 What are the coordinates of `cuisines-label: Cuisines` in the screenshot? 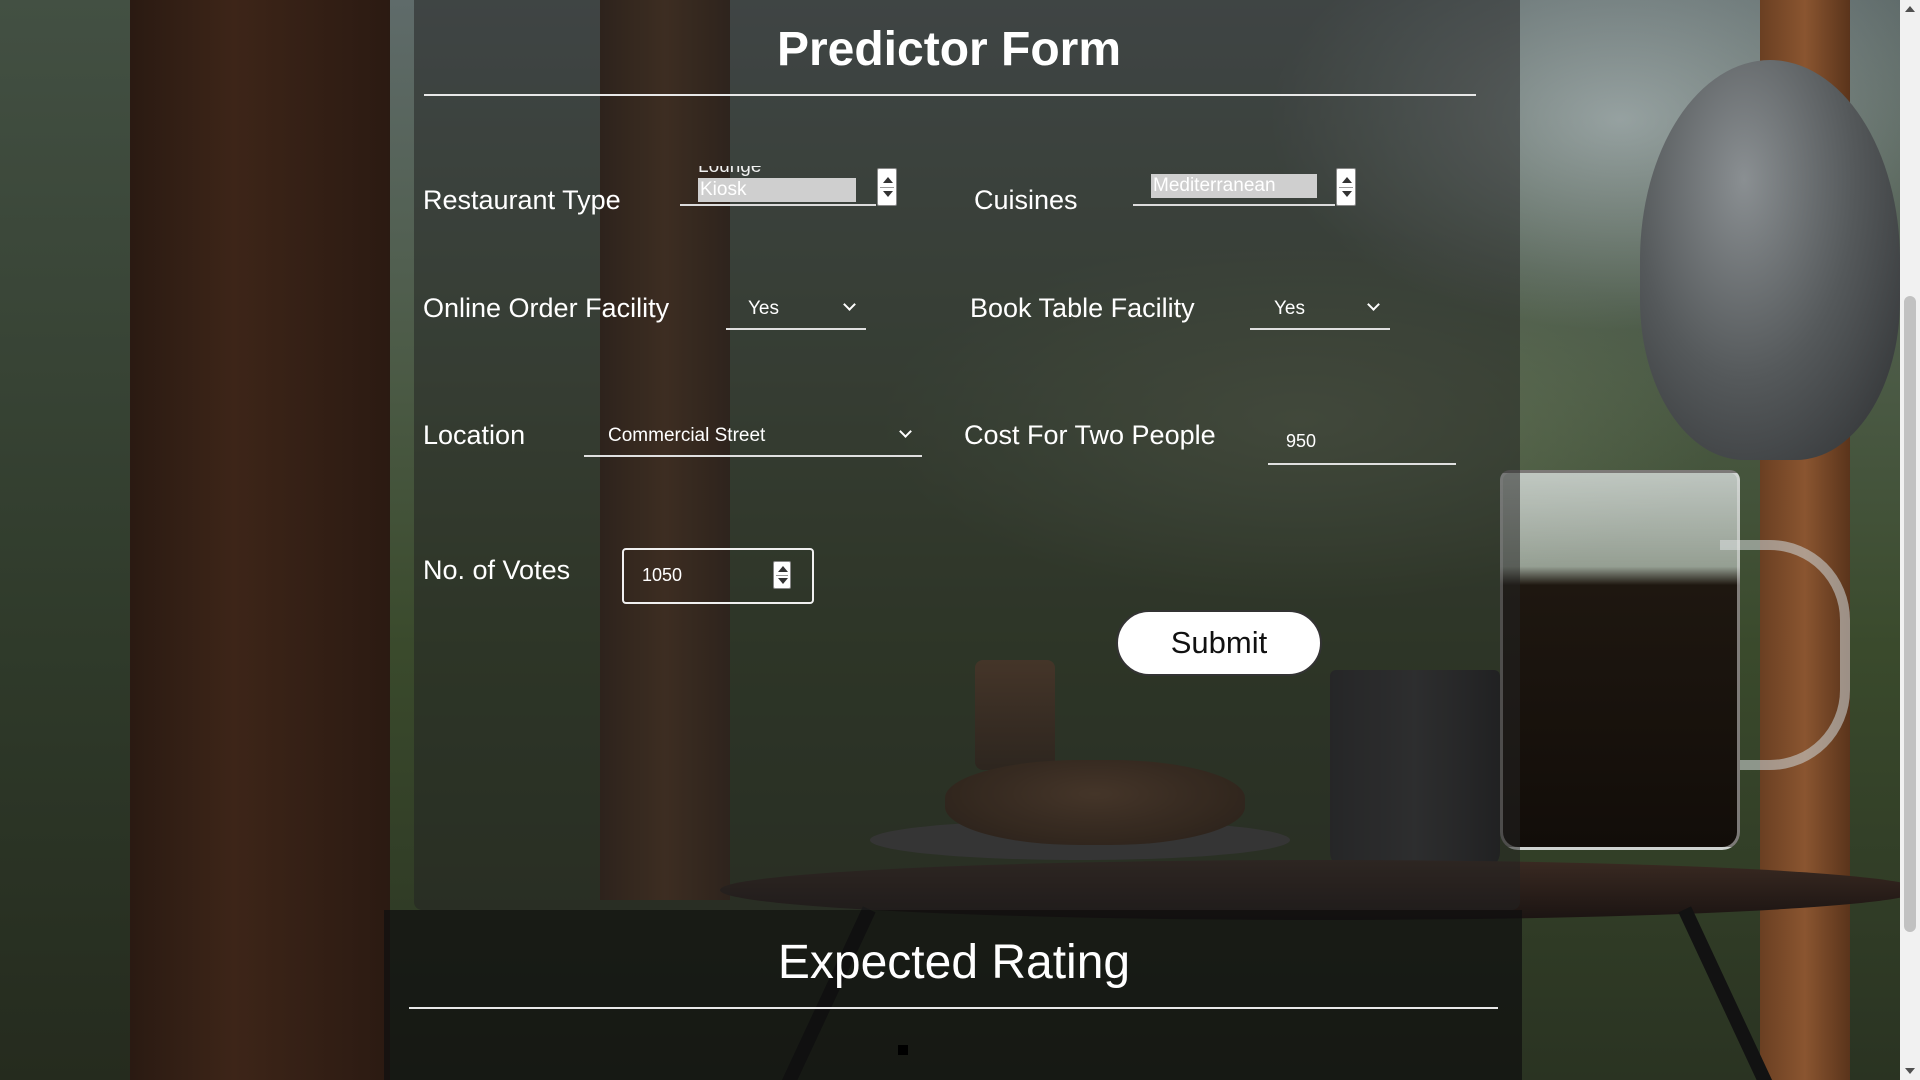 It's located at (1026, 200).